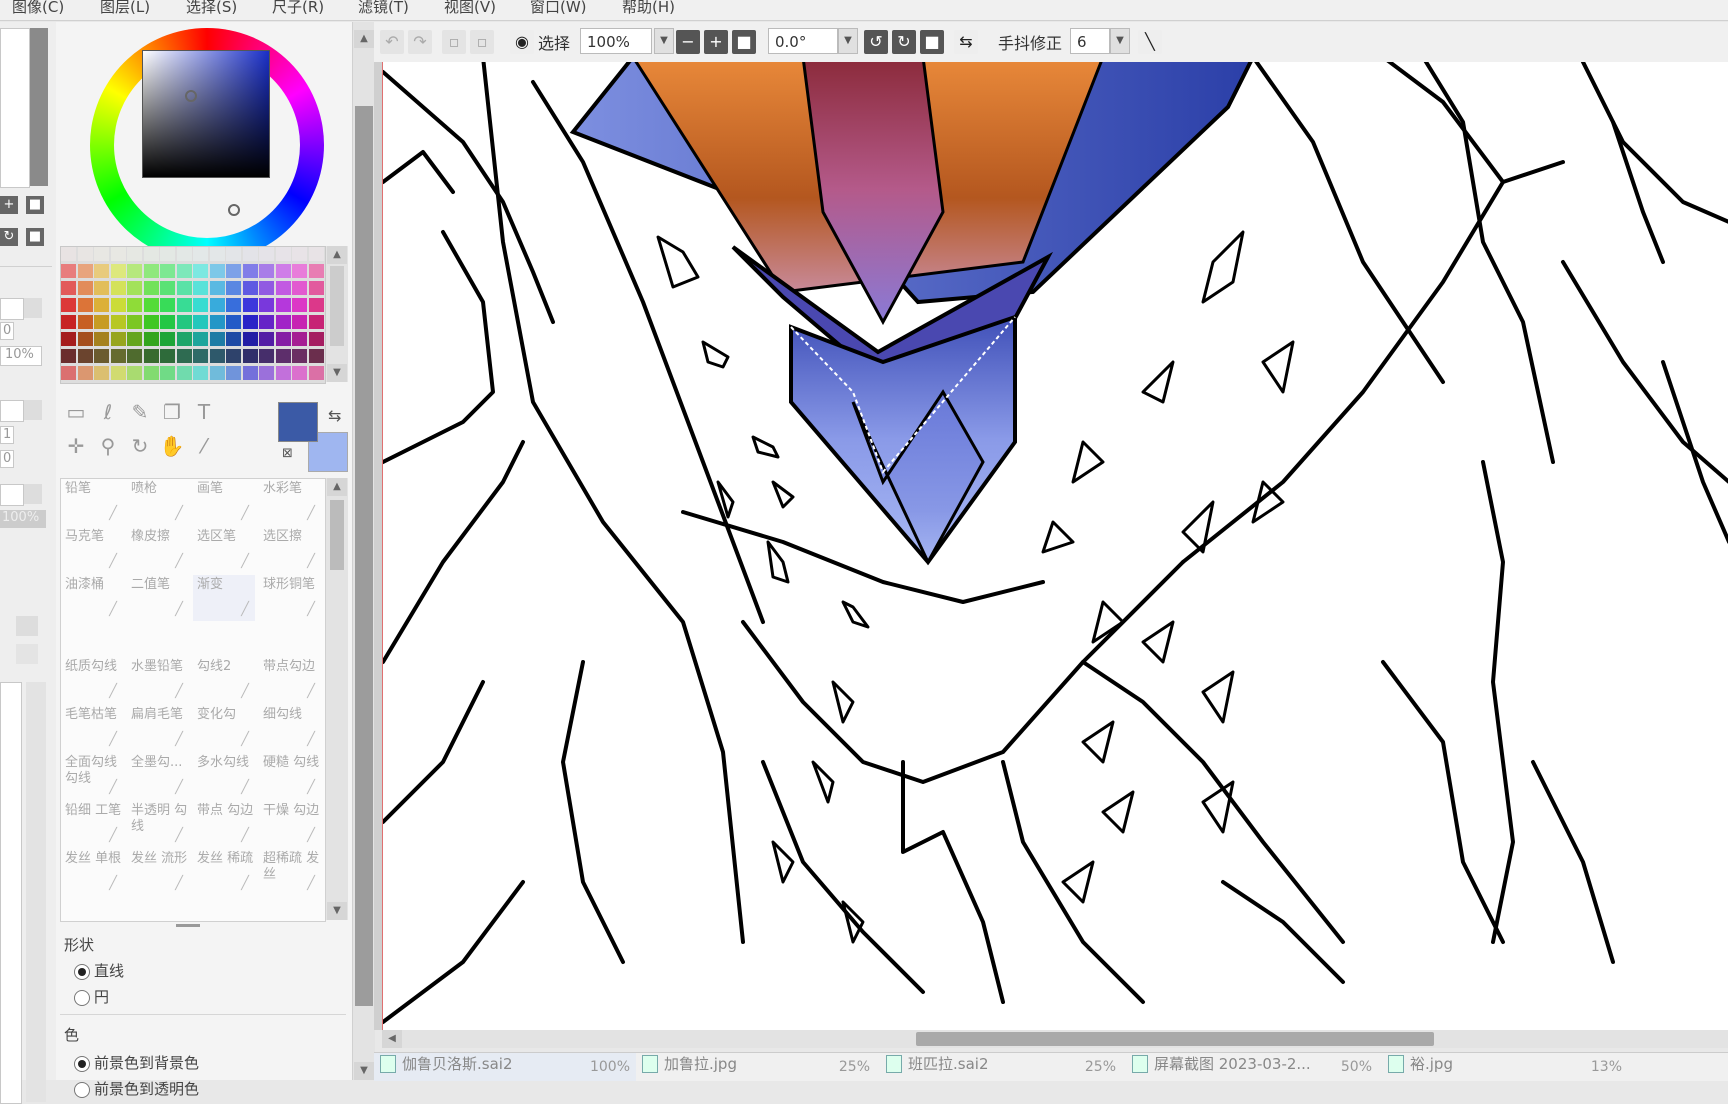  Describe the element at coordinates (1175, 1039) in the screenshot. I see `canvas-scroll-thumb` at that location.